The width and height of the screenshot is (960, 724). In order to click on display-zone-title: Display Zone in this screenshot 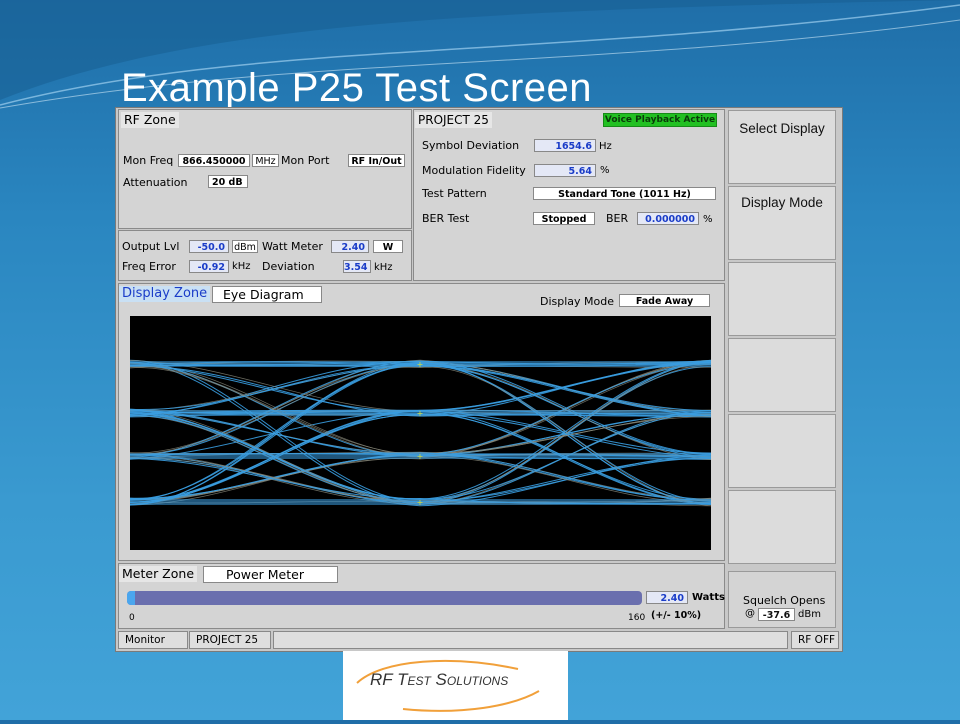, I will do `click(165, 294)`.